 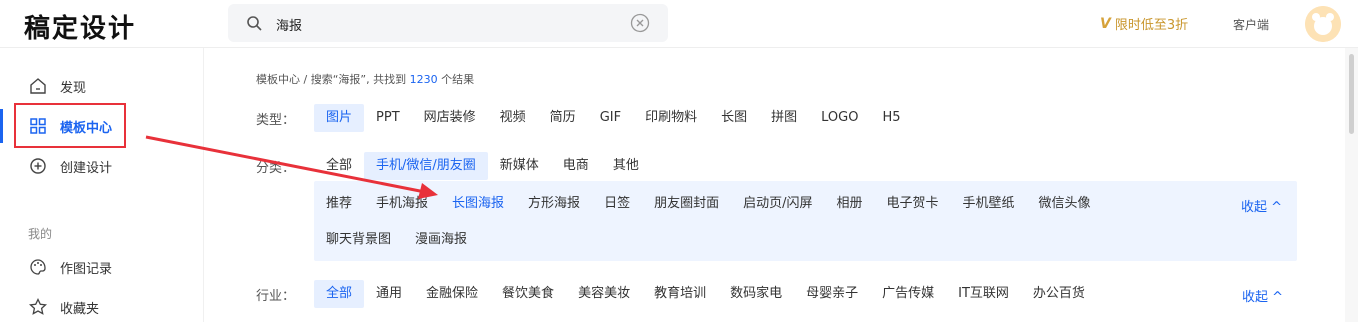 What do you see at coordinates (554, 204) in the screenshot?
I see `subcategory-option: 方形海报` at bounding box center [554, 204].